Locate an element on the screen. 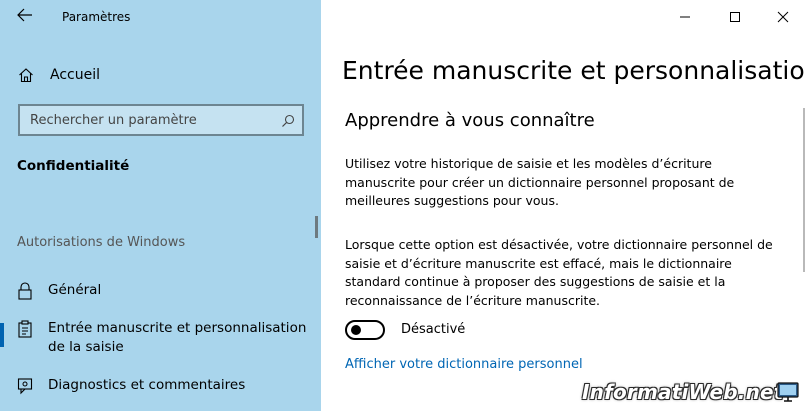  feedback-icon is located at coordinates (25, 386).